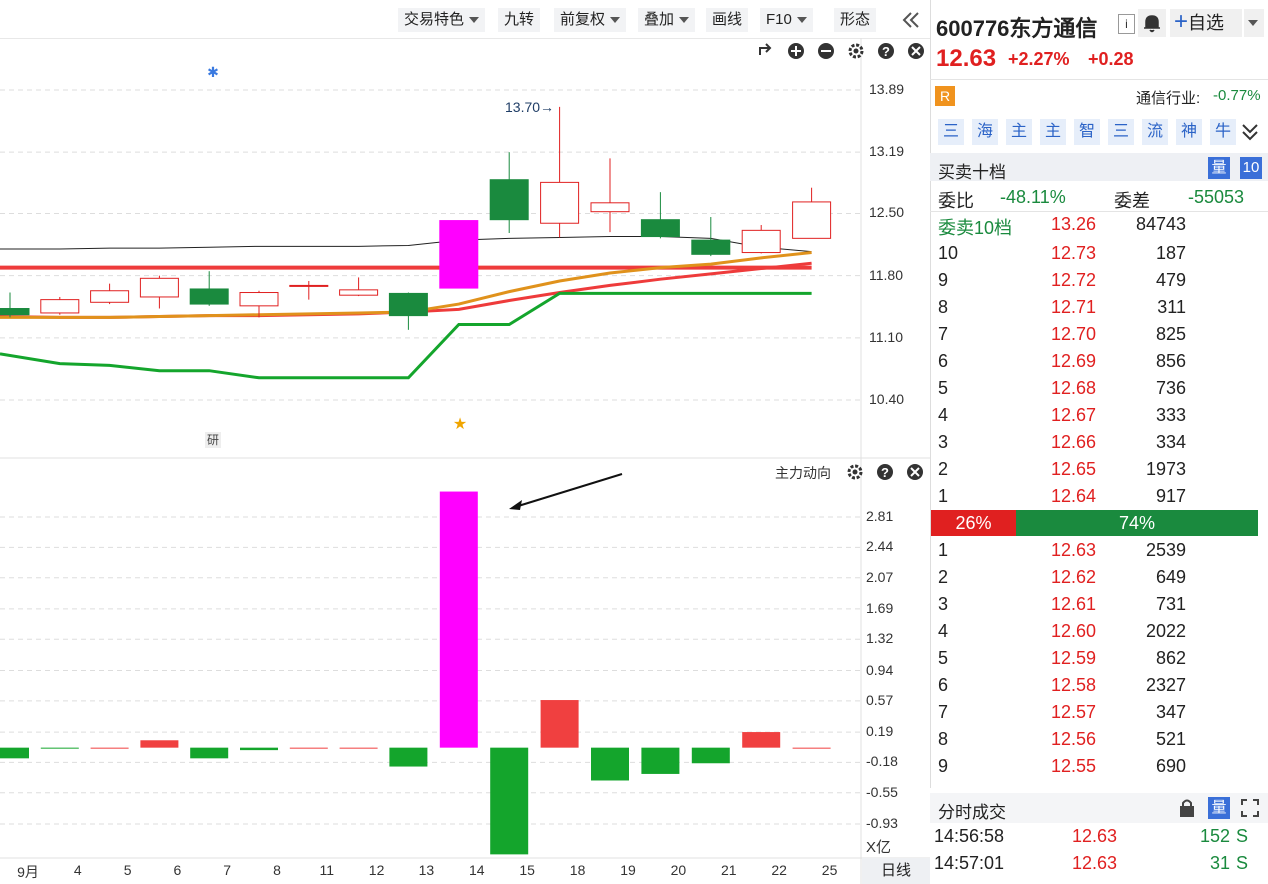  I want to click on r-badge: R, so click(945, 96).